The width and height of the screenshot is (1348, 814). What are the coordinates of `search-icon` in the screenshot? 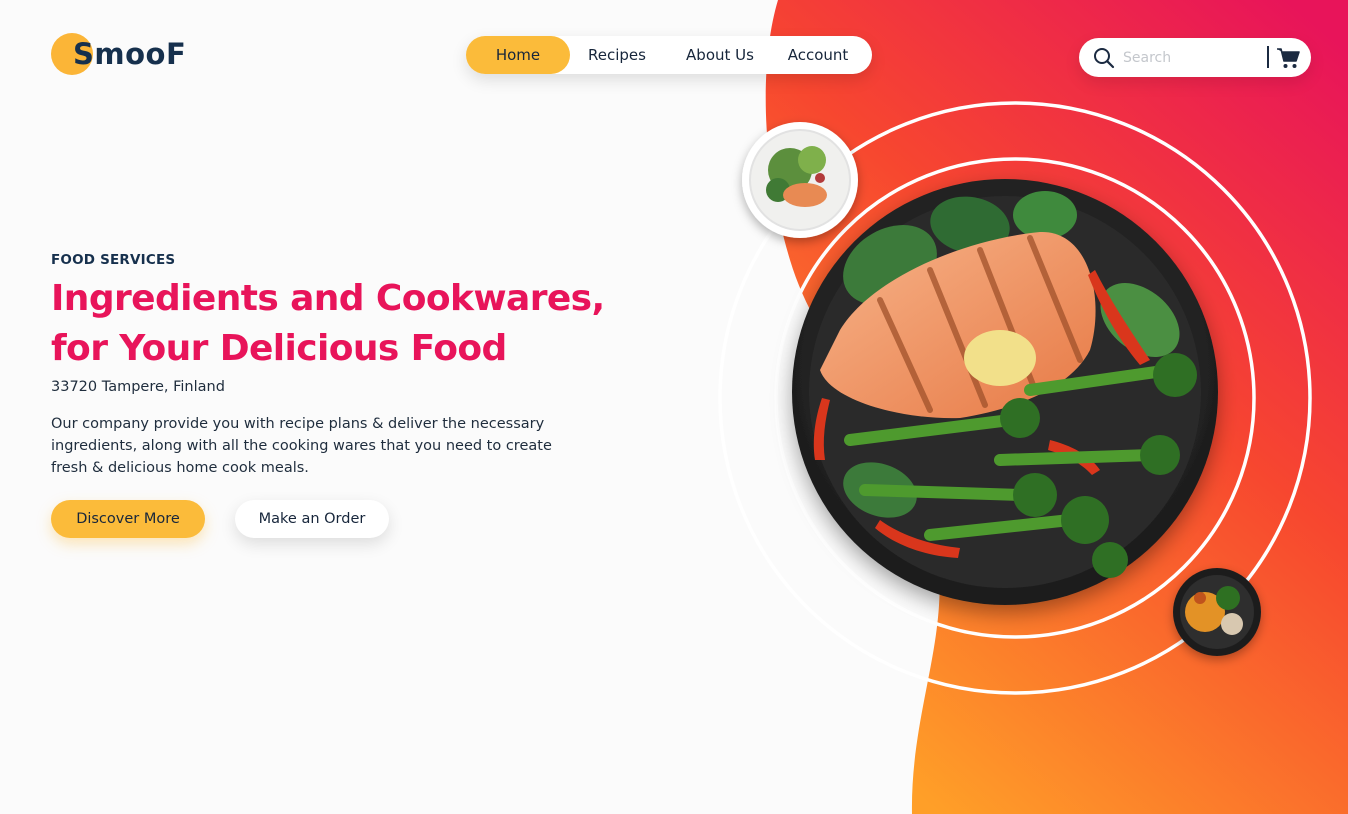 It's located at (1104, 58).